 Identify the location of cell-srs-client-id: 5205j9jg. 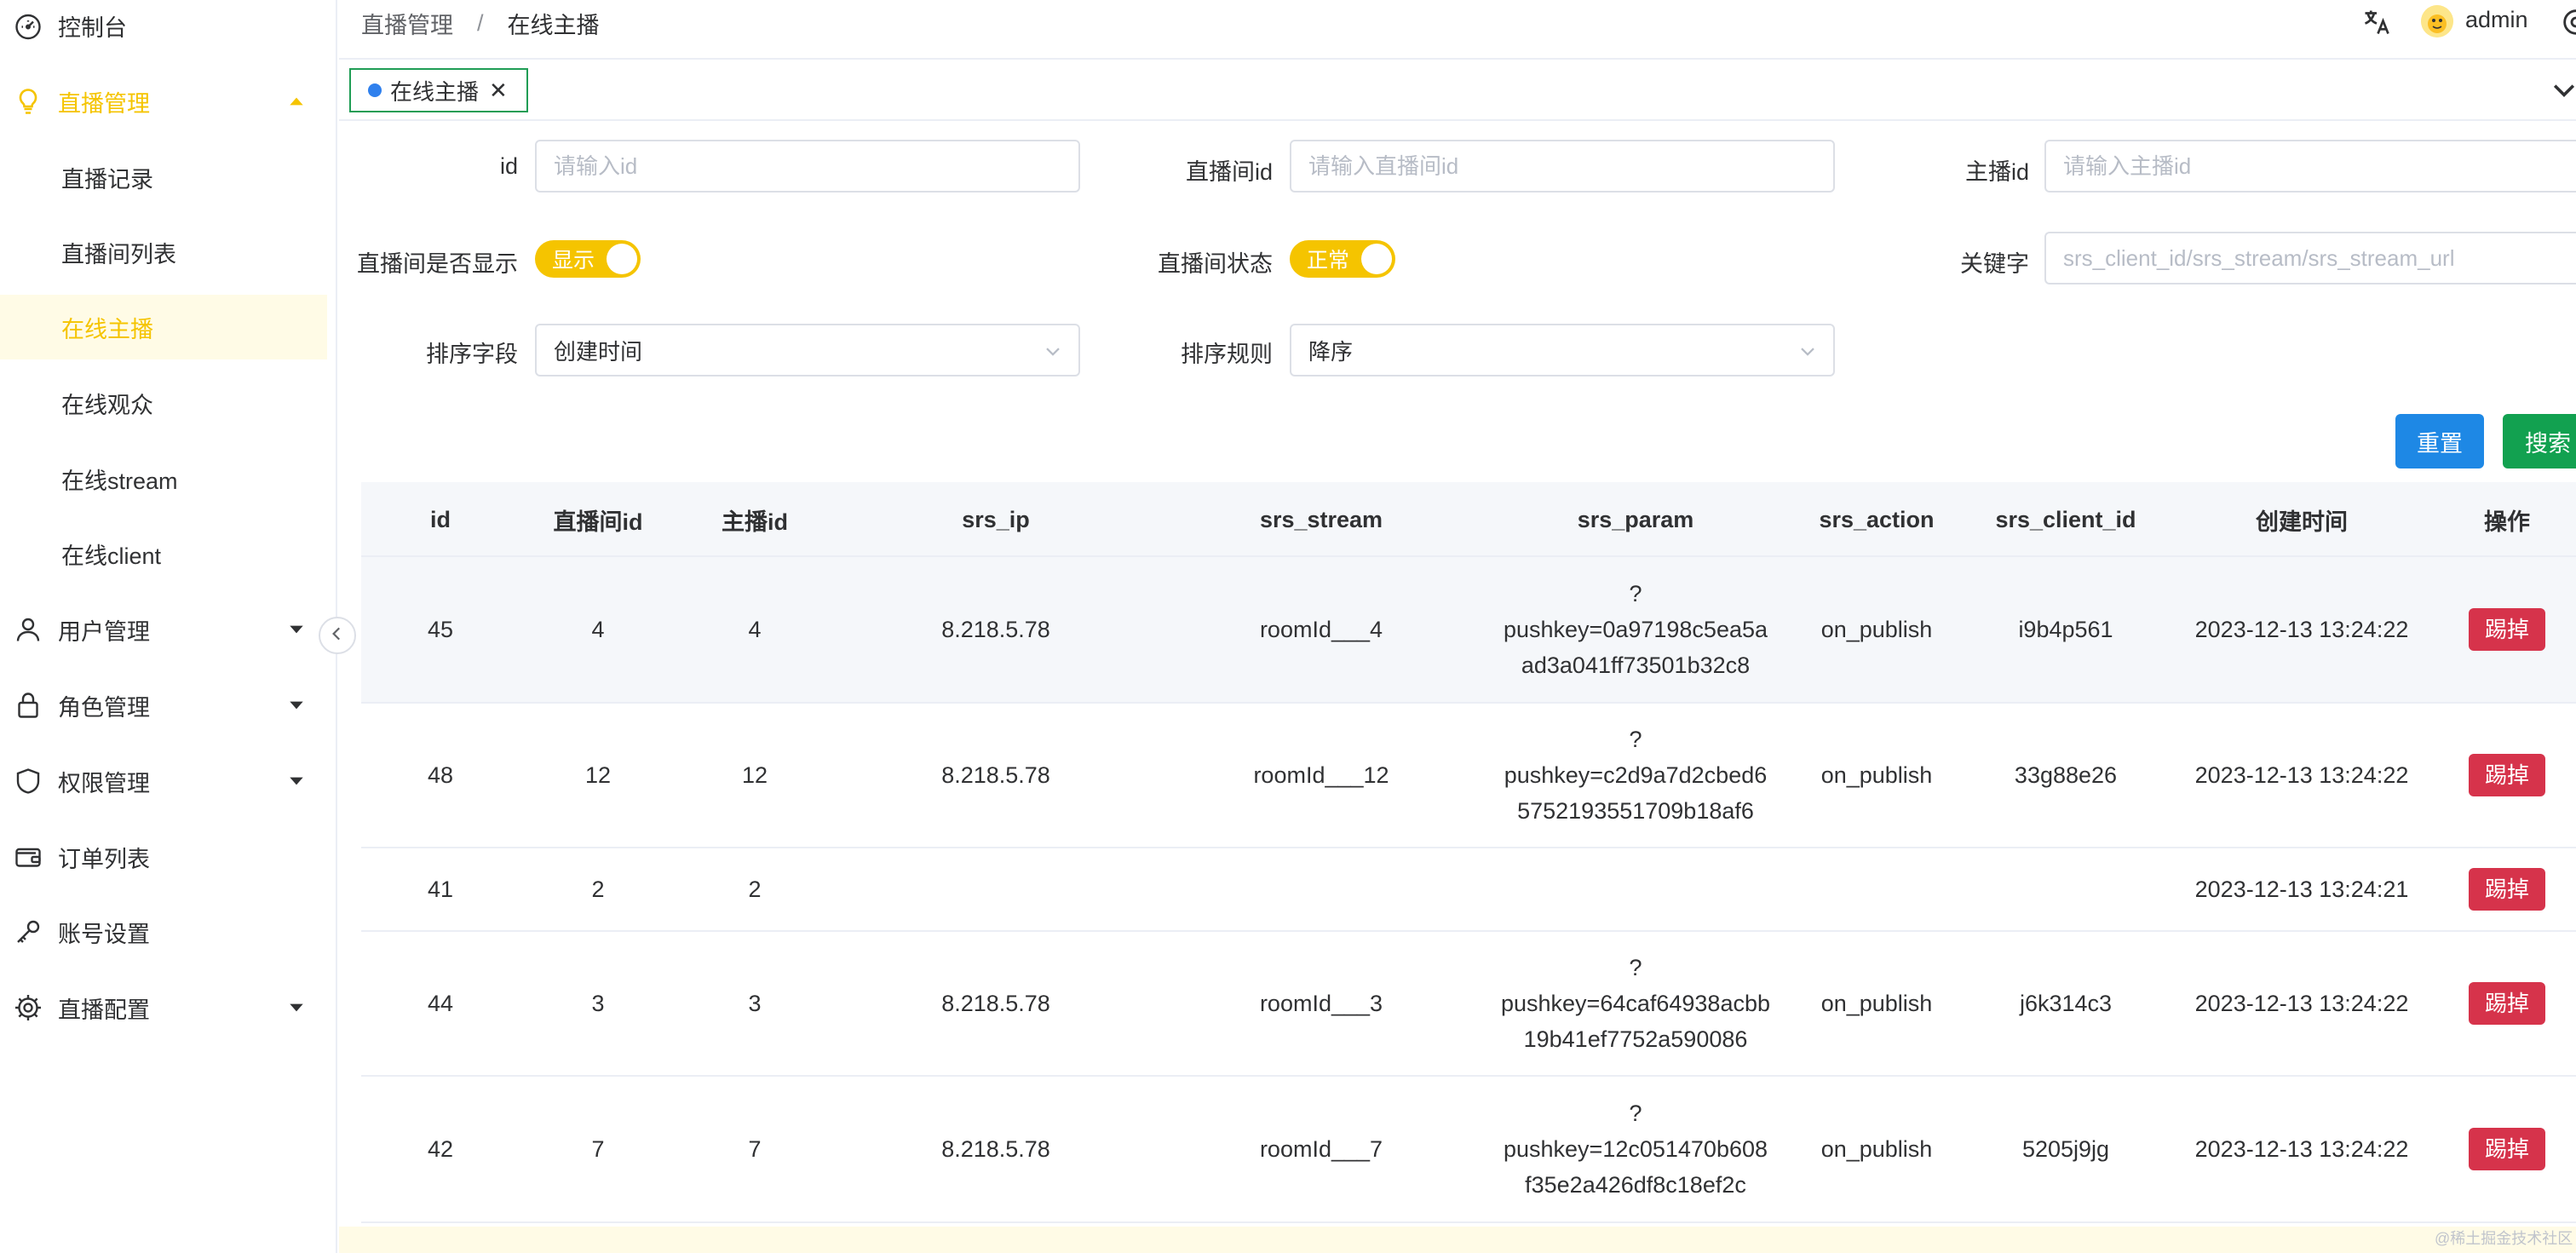
(2065, 1149).